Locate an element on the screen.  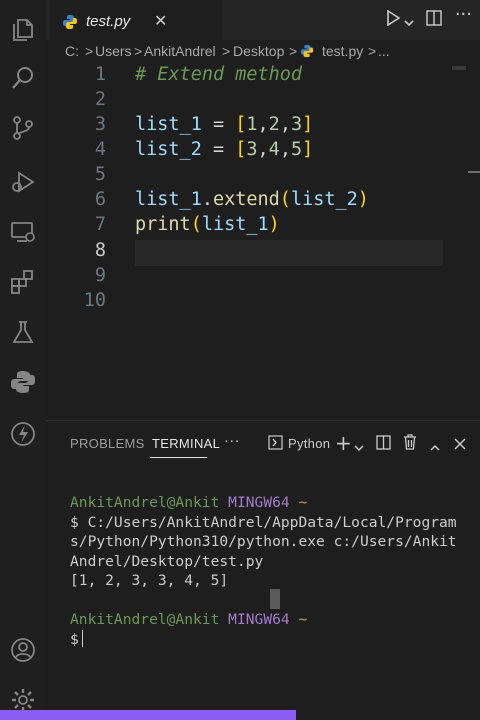
line-number: 9 is located at coordinates (100, 275).